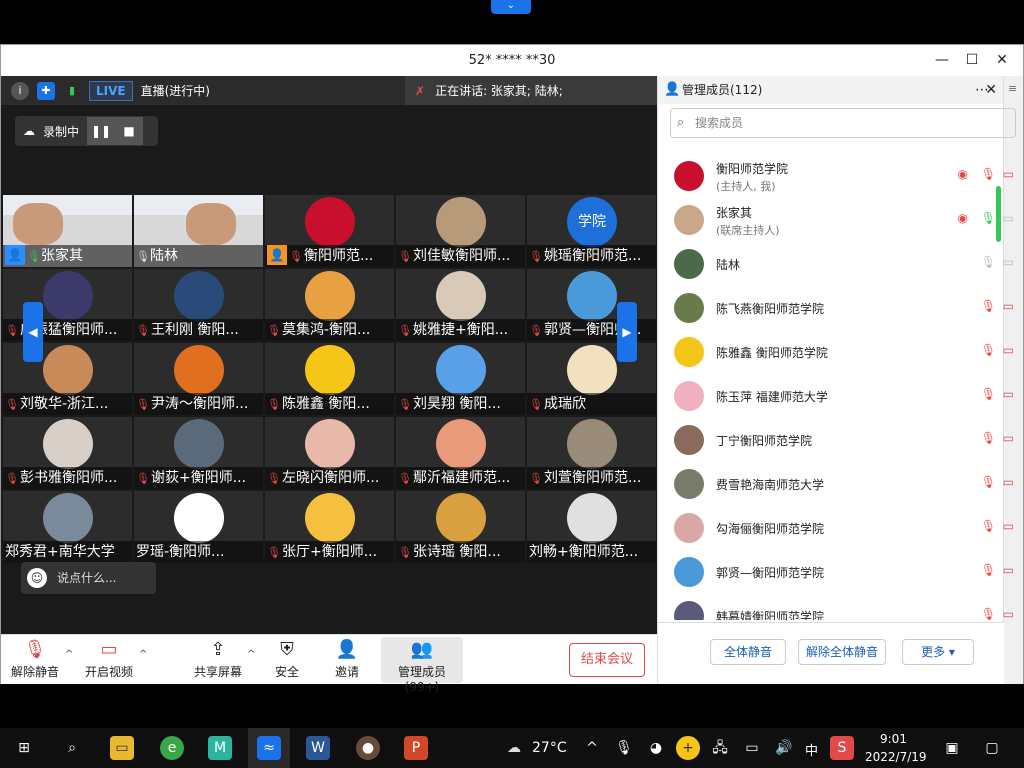  What do you see at coordinates (942, 60) in the screenshot?
I see `minimize-icon: —` at bounding box center [942, 60].